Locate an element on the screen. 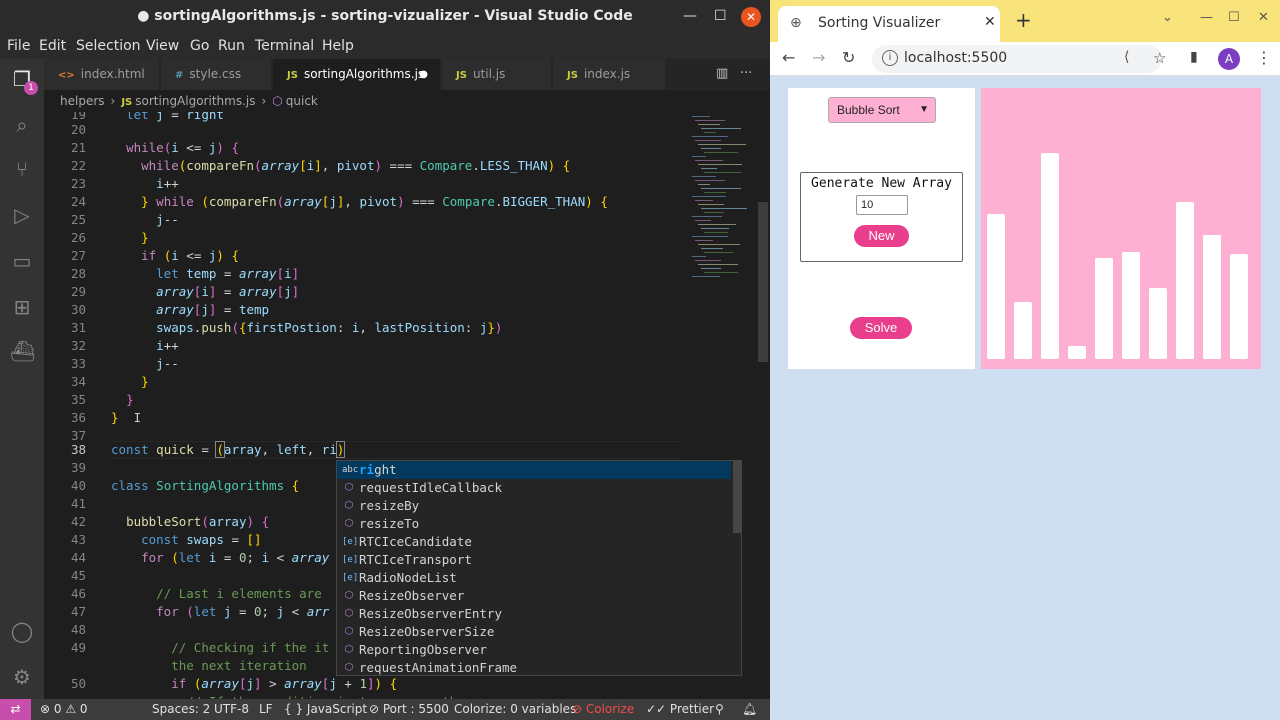 Image resolution: width=1280 pixels, height=720 pixels. suggestion-item: ⬡ resizeBy is located at coordinates (534, 506).